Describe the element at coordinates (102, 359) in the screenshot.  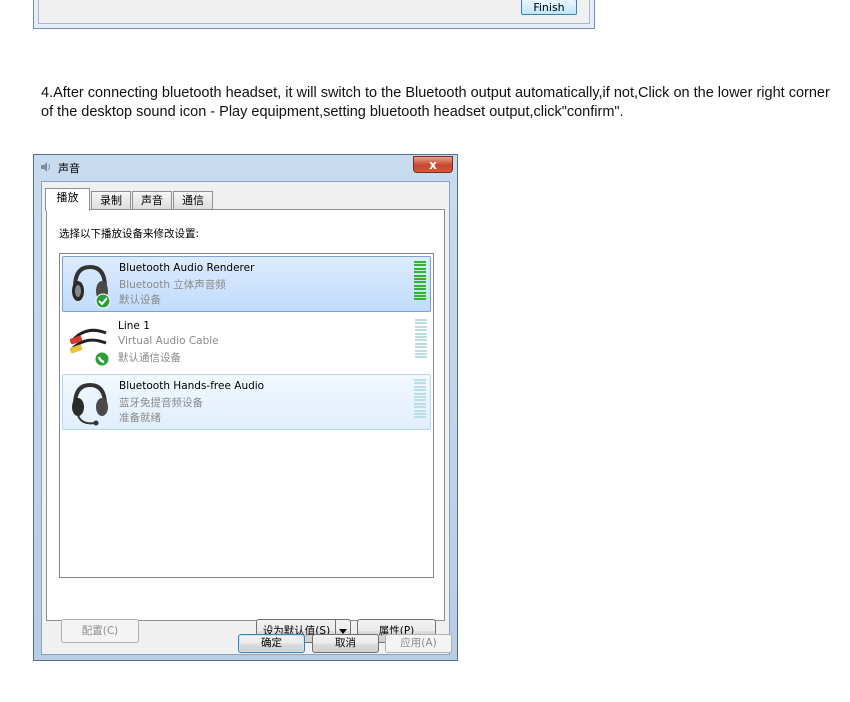
I see `phone-badge-icon` at that location.